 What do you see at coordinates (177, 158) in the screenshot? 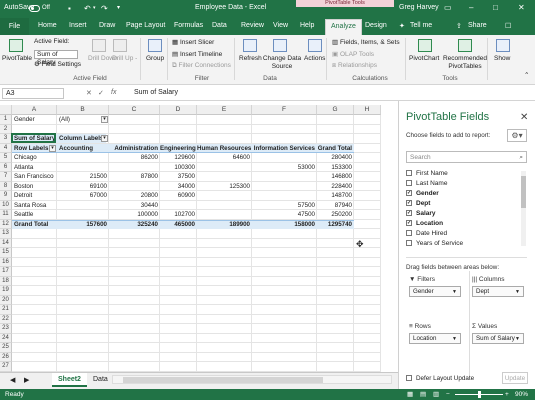
I see `value-cell: 129600` at bounding box center [177, 158].